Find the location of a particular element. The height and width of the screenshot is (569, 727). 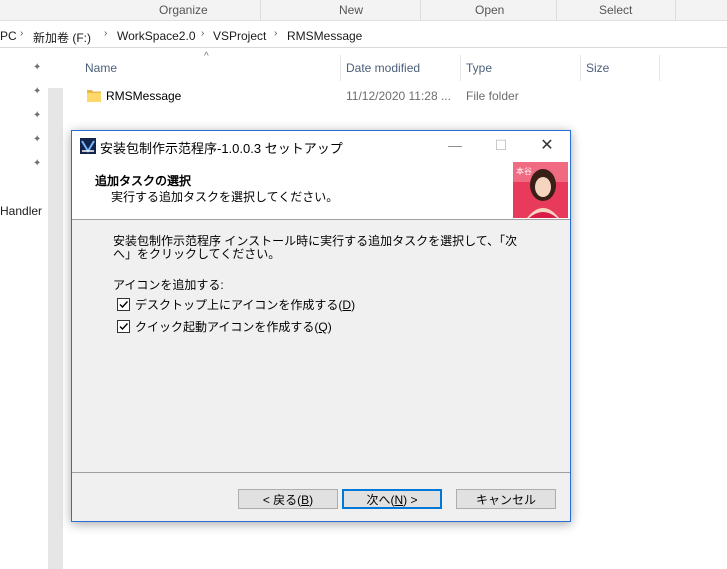

cancel-button: キャンセル is located at coordinates (506, 499).